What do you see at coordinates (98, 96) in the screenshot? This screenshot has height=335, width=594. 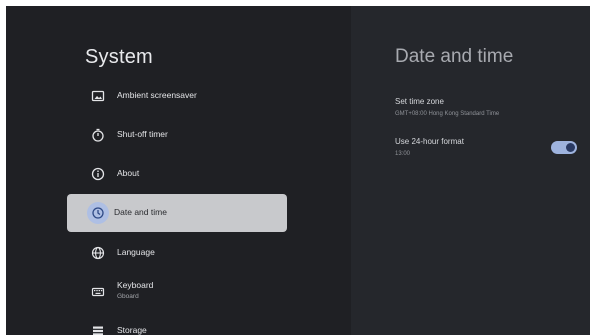 I see `screensaver-icon` at bounding box center [98, 96].